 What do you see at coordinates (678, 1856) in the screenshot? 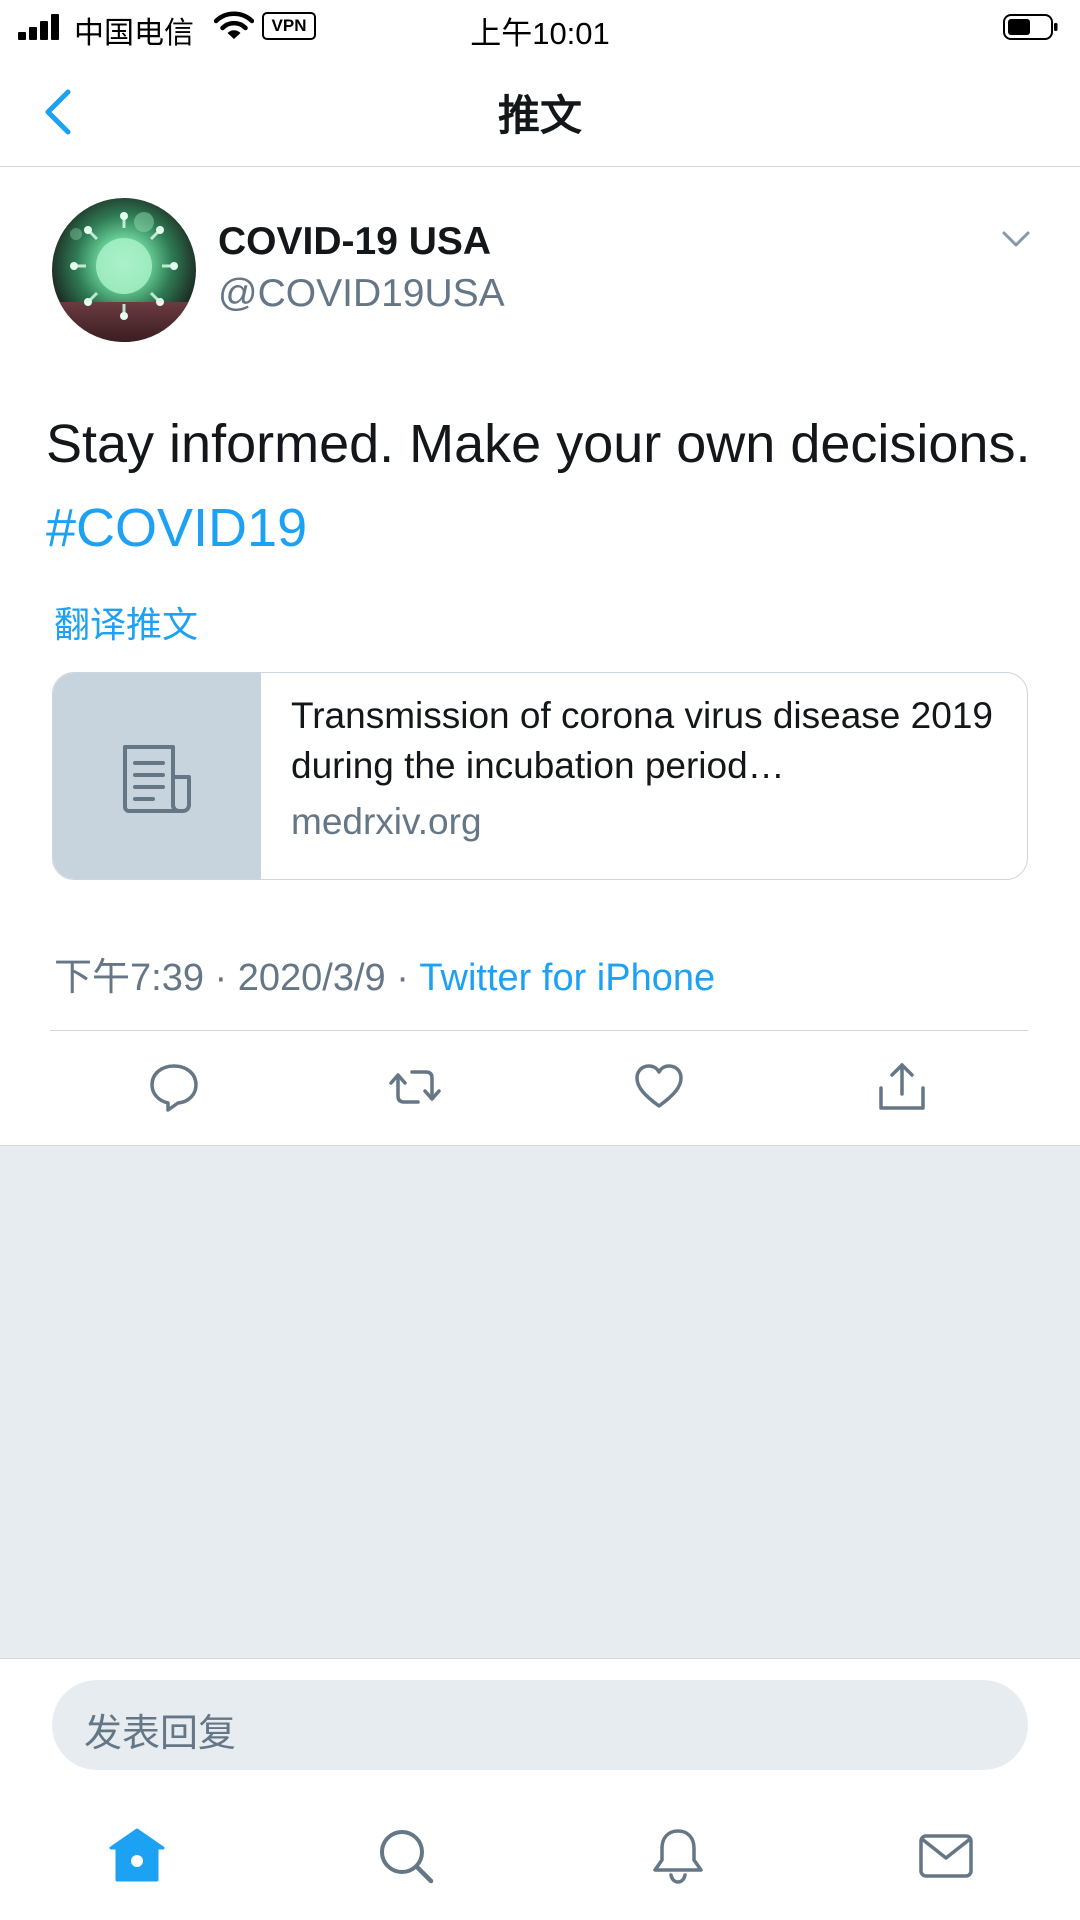
I see `notifications-icon` at bounding box center [678, 1856].